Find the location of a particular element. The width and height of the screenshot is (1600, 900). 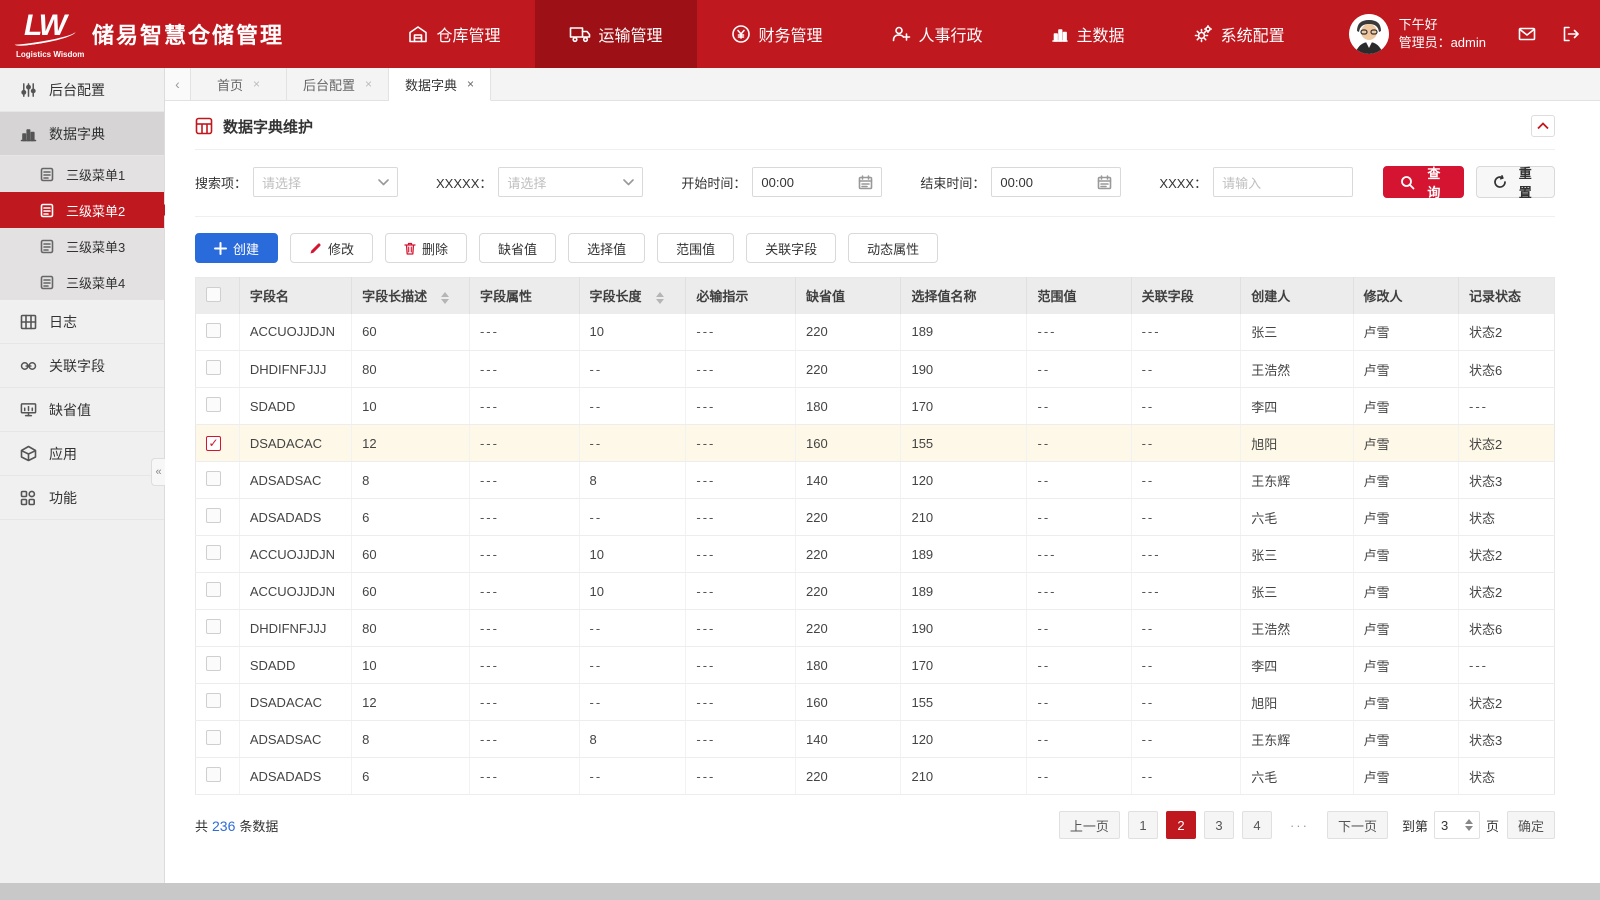

table-cell: 189 is located at coordinates (964, 591).